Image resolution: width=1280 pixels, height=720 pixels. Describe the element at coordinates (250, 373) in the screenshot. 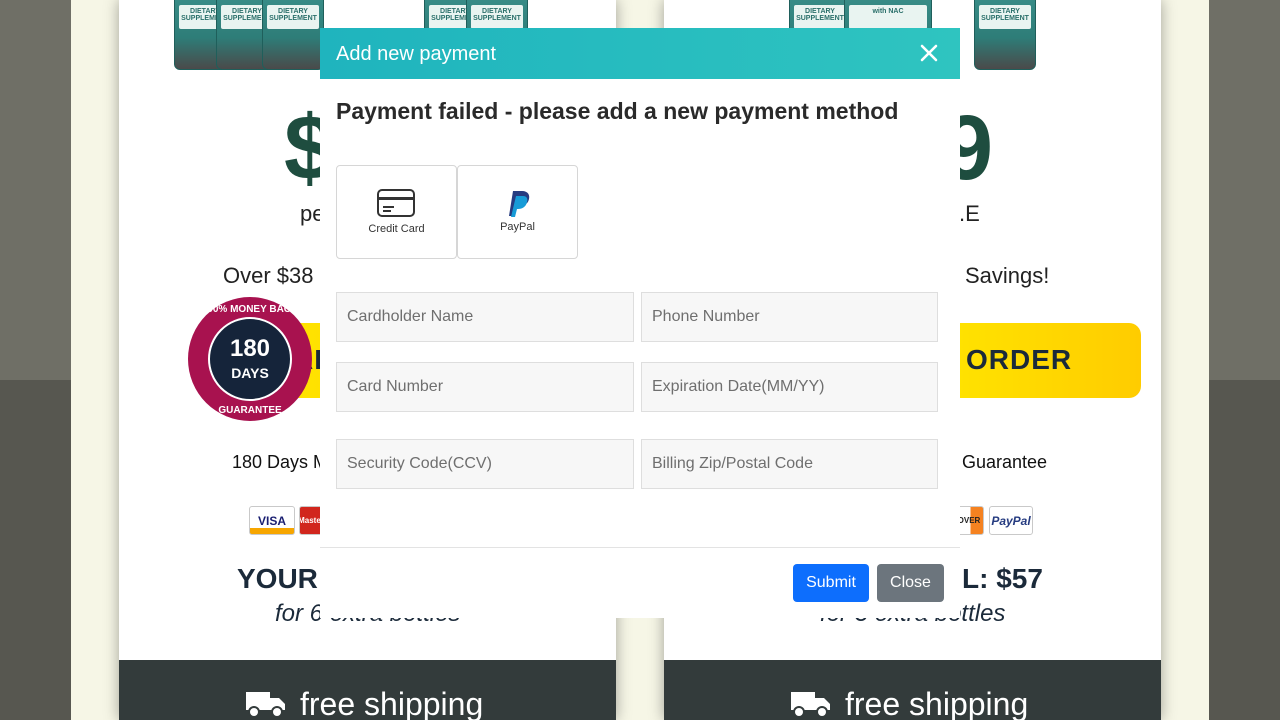

I see `svg-text: DAYS` at that location.